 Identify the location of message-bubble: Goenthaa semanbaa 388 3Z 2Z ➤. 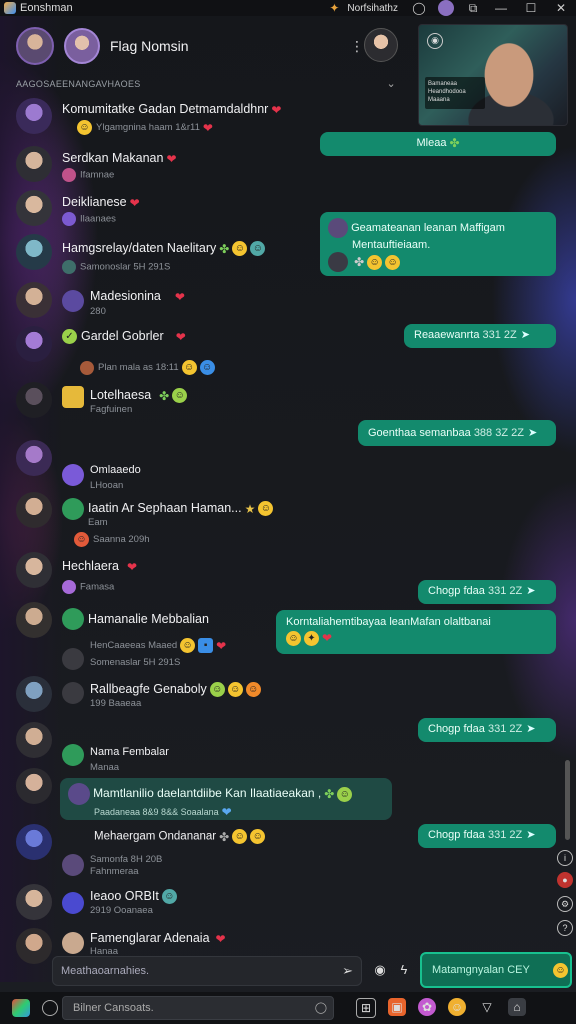
(457, 433).